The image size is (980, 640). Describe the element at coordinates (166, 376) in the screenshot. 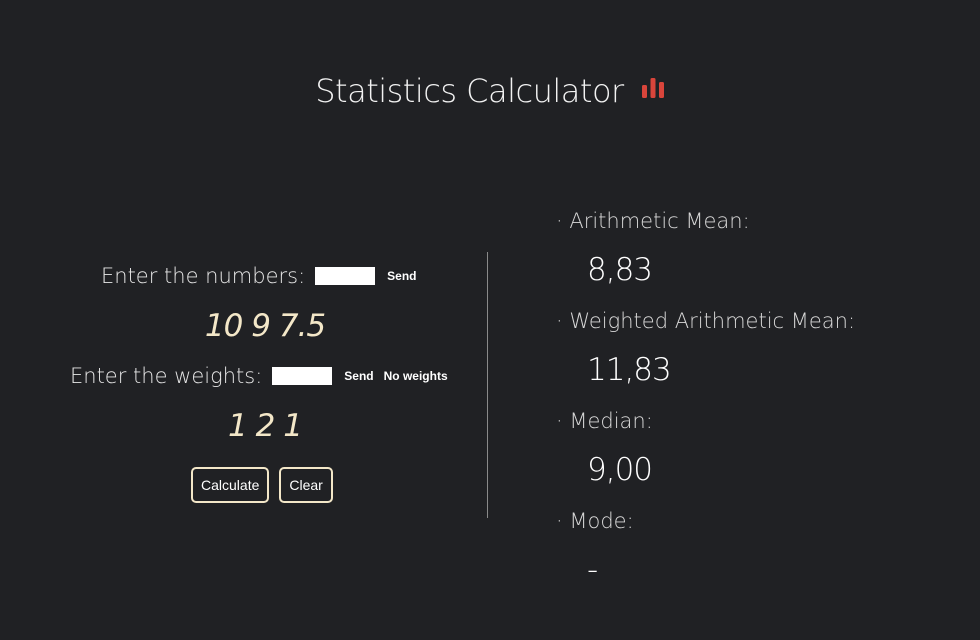

I see `weights-prompt: Enter the weights:` at that location.